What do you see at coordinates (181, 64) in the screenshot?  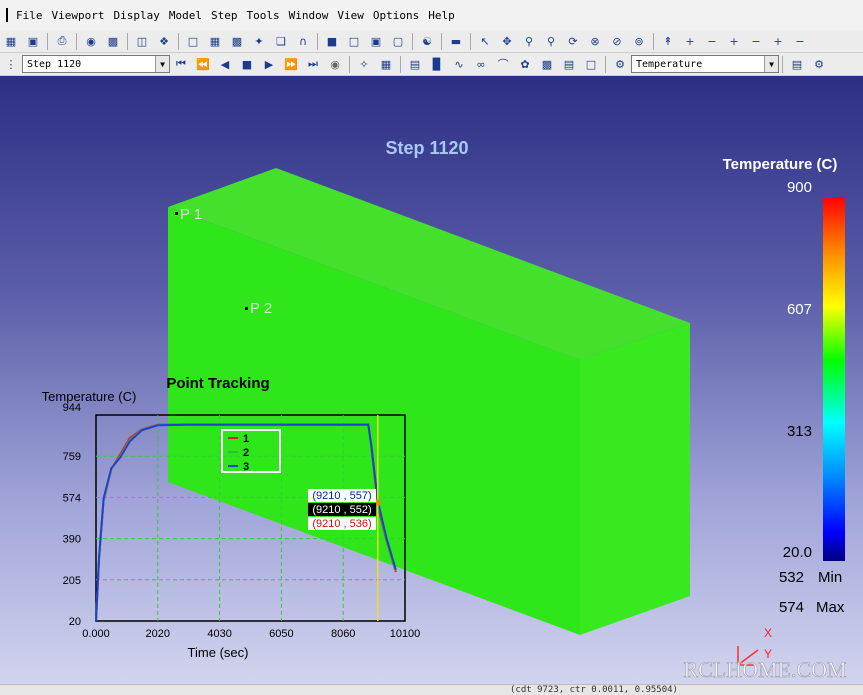 I see `first-step-icon: ⏮` at bounding box center [181, 64].